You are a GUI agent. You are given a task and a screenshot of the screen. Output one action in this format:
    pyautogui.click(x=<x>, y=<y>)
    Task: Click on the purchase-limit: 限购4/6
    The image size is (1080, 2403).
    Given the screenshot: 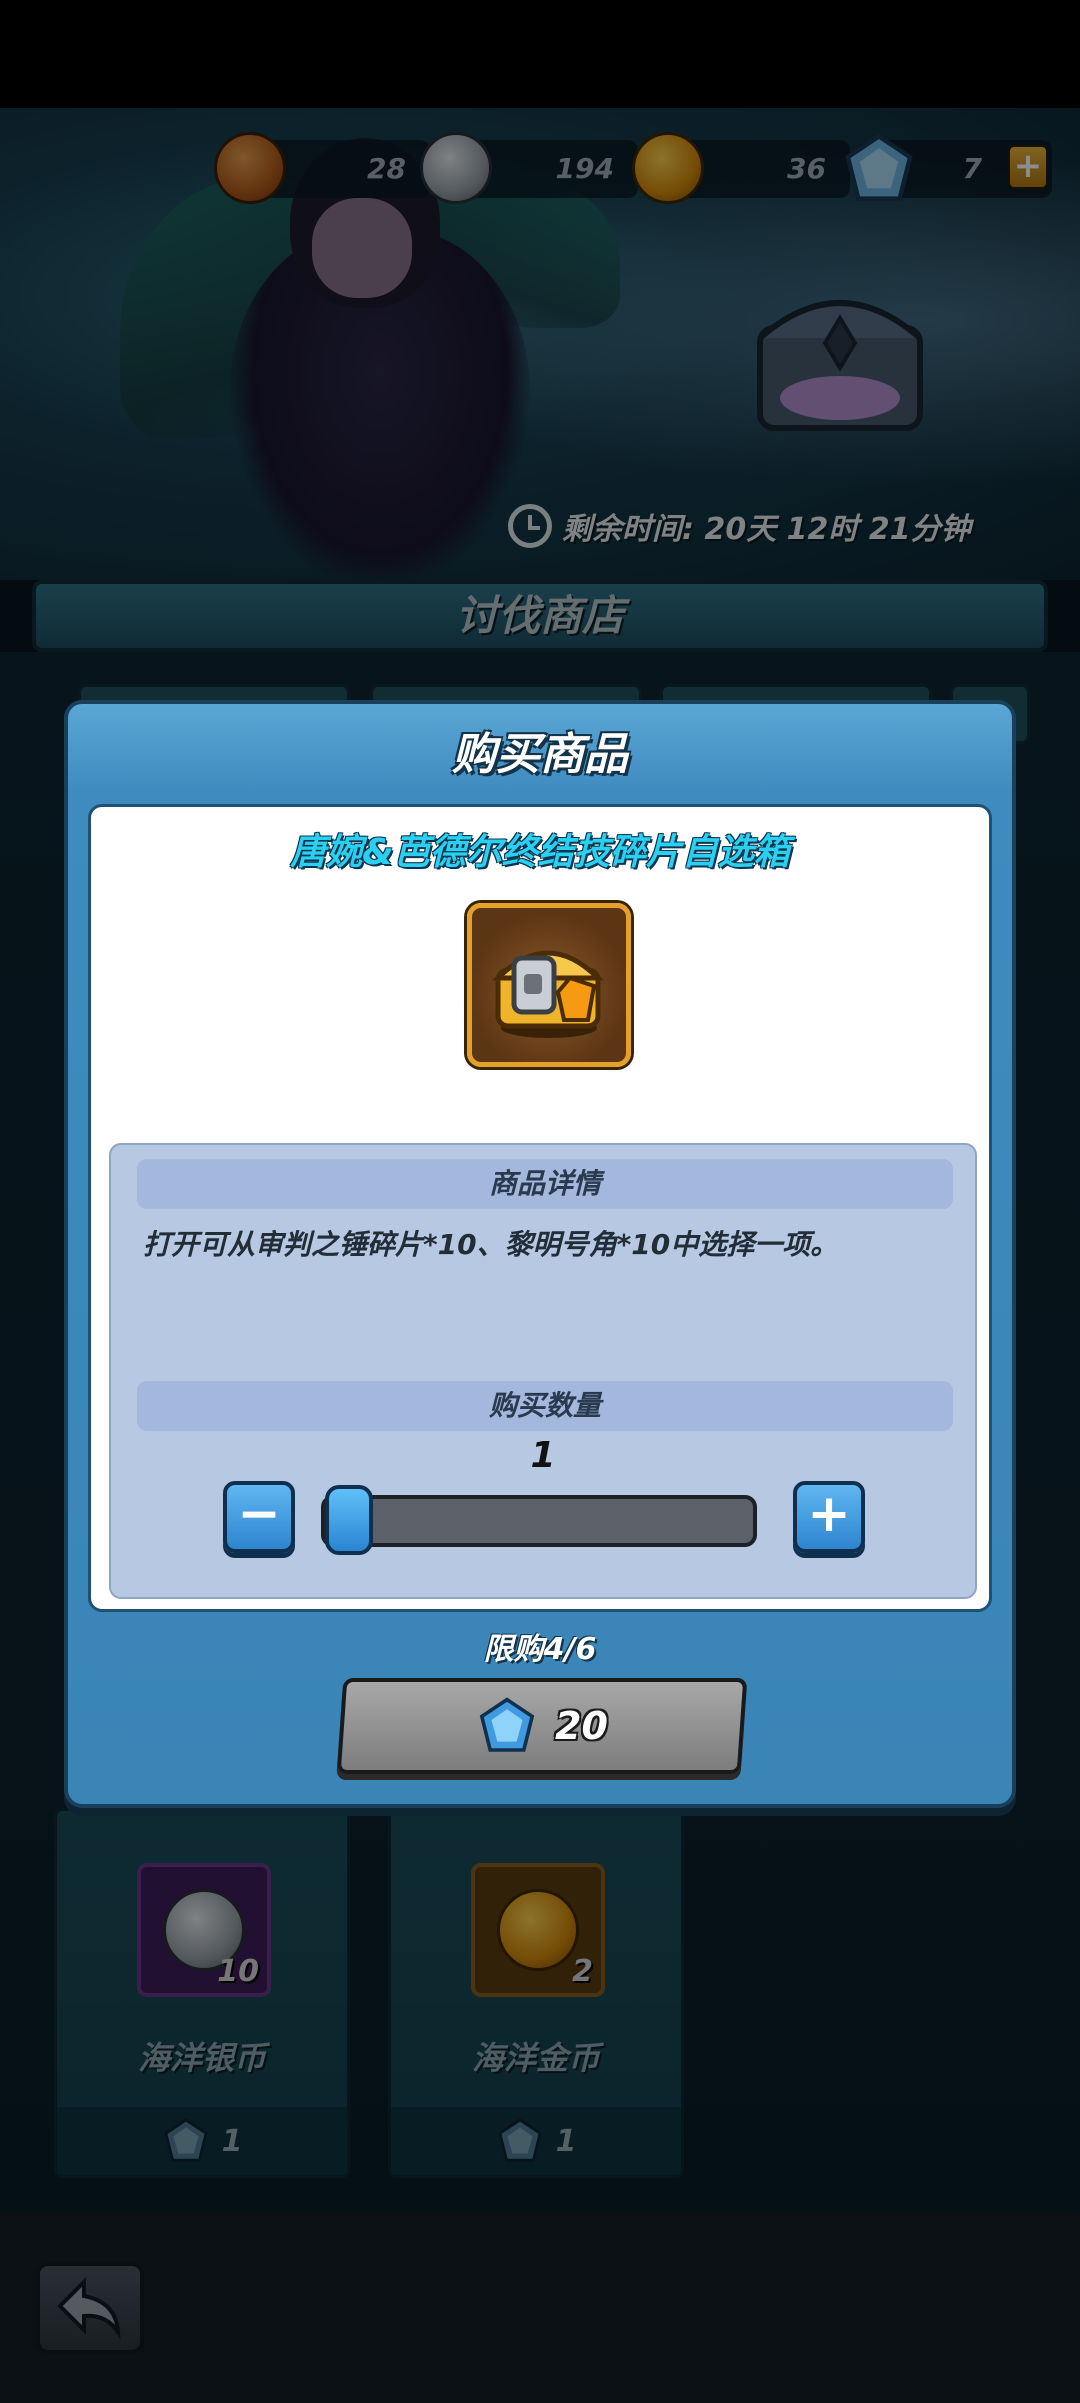 What is the action you would take?
    pyautogui.click(x=540, y=1649)
    